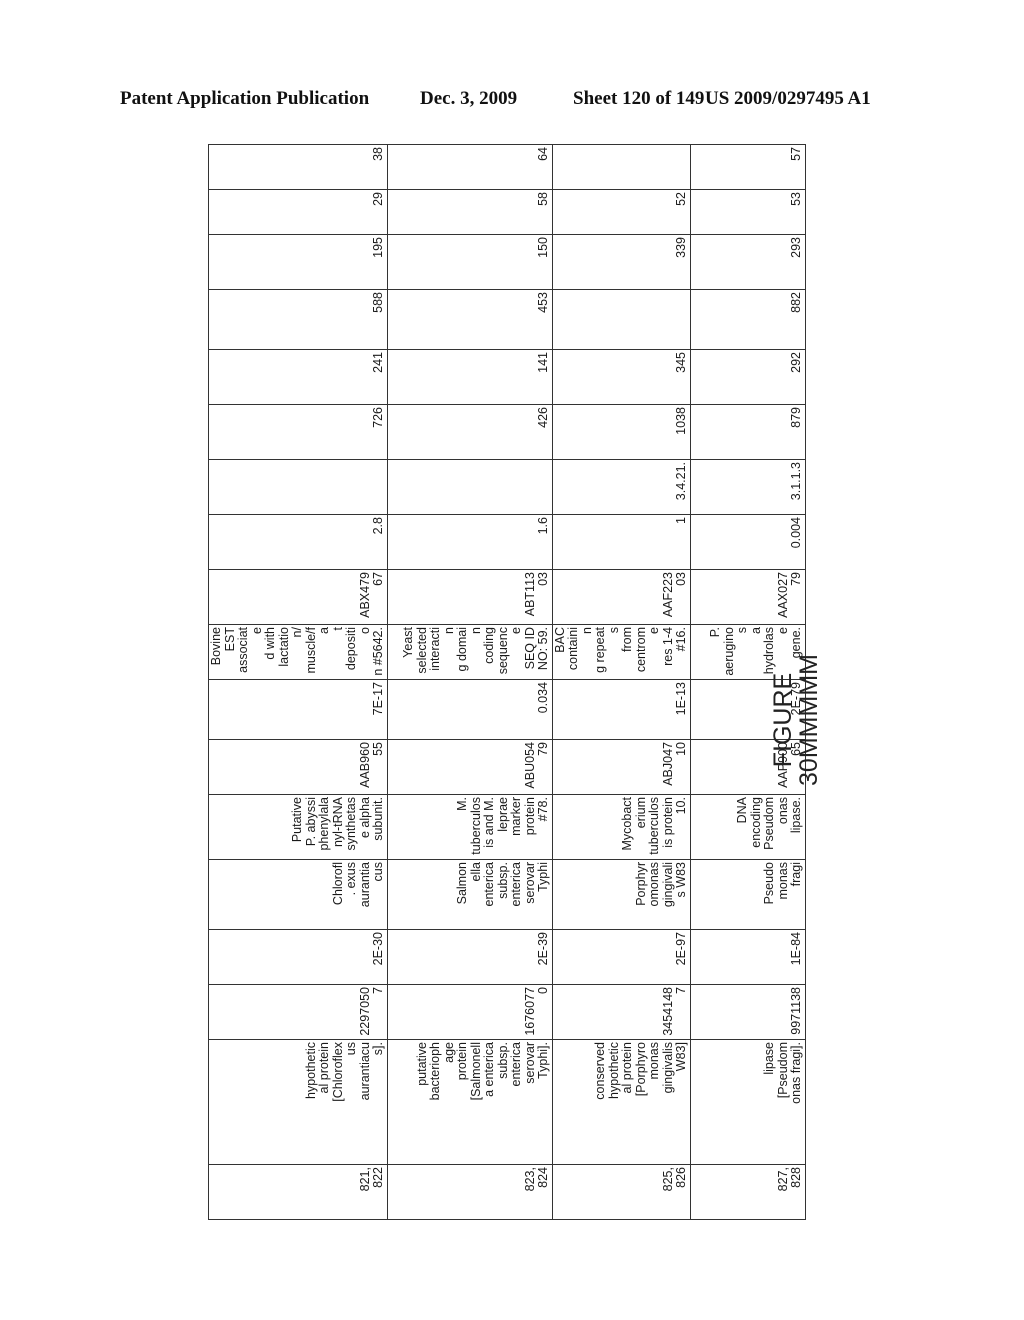  Describe the element at coordinates (469, 542) in the screenshot. I see `cell-score: 1.6` at that location.